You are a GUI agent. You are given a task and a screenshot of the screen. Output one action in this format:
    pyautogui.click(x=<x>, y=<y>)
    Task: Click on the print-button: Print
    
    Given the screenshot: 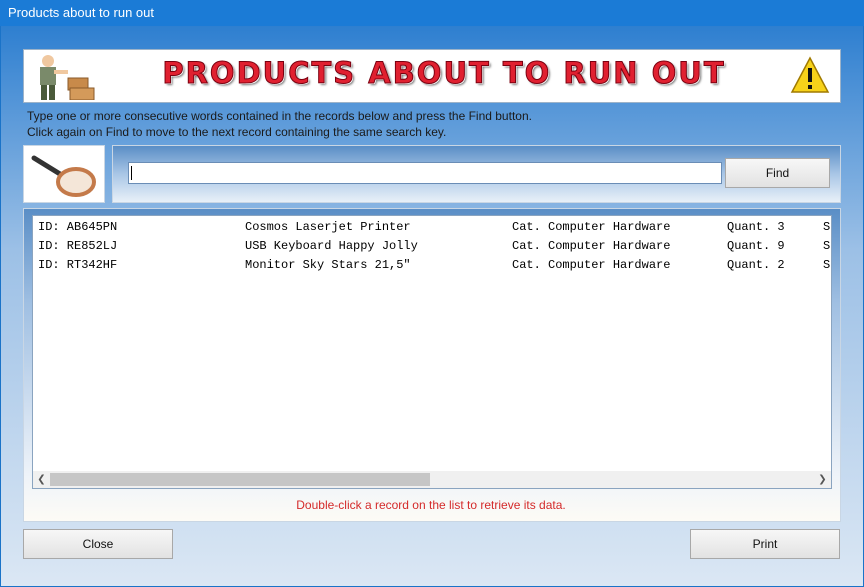 What is the action you would take?
    pyautogui.click(x=765, y=544)
    